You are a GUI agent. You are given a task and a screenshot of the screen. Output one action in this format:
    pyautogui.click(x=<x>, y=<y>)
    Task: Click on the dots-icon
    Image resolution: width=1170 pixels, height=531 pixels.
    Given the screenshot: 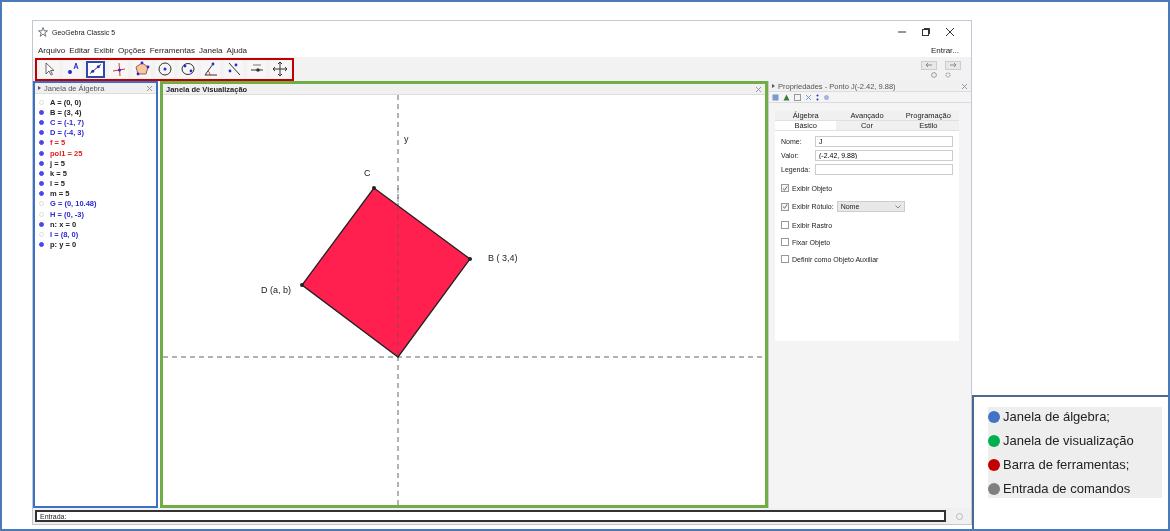 What is the action you would take?
    pyautogui.click(x=817, y=97)
    